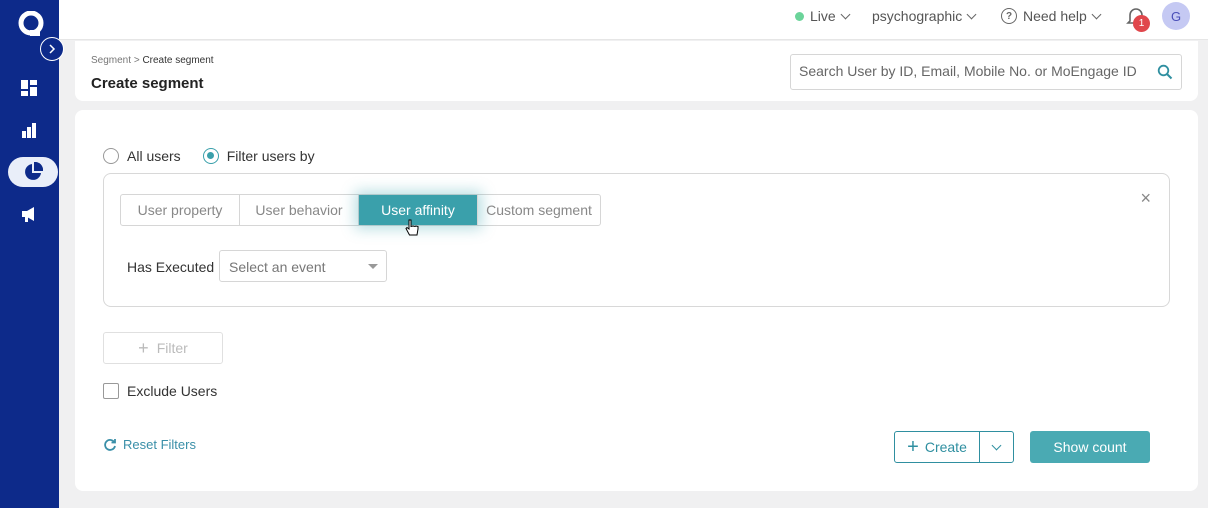 This screenshot has height=508, width=1208. I want to click on megaphone-icon, so click(28, 214).